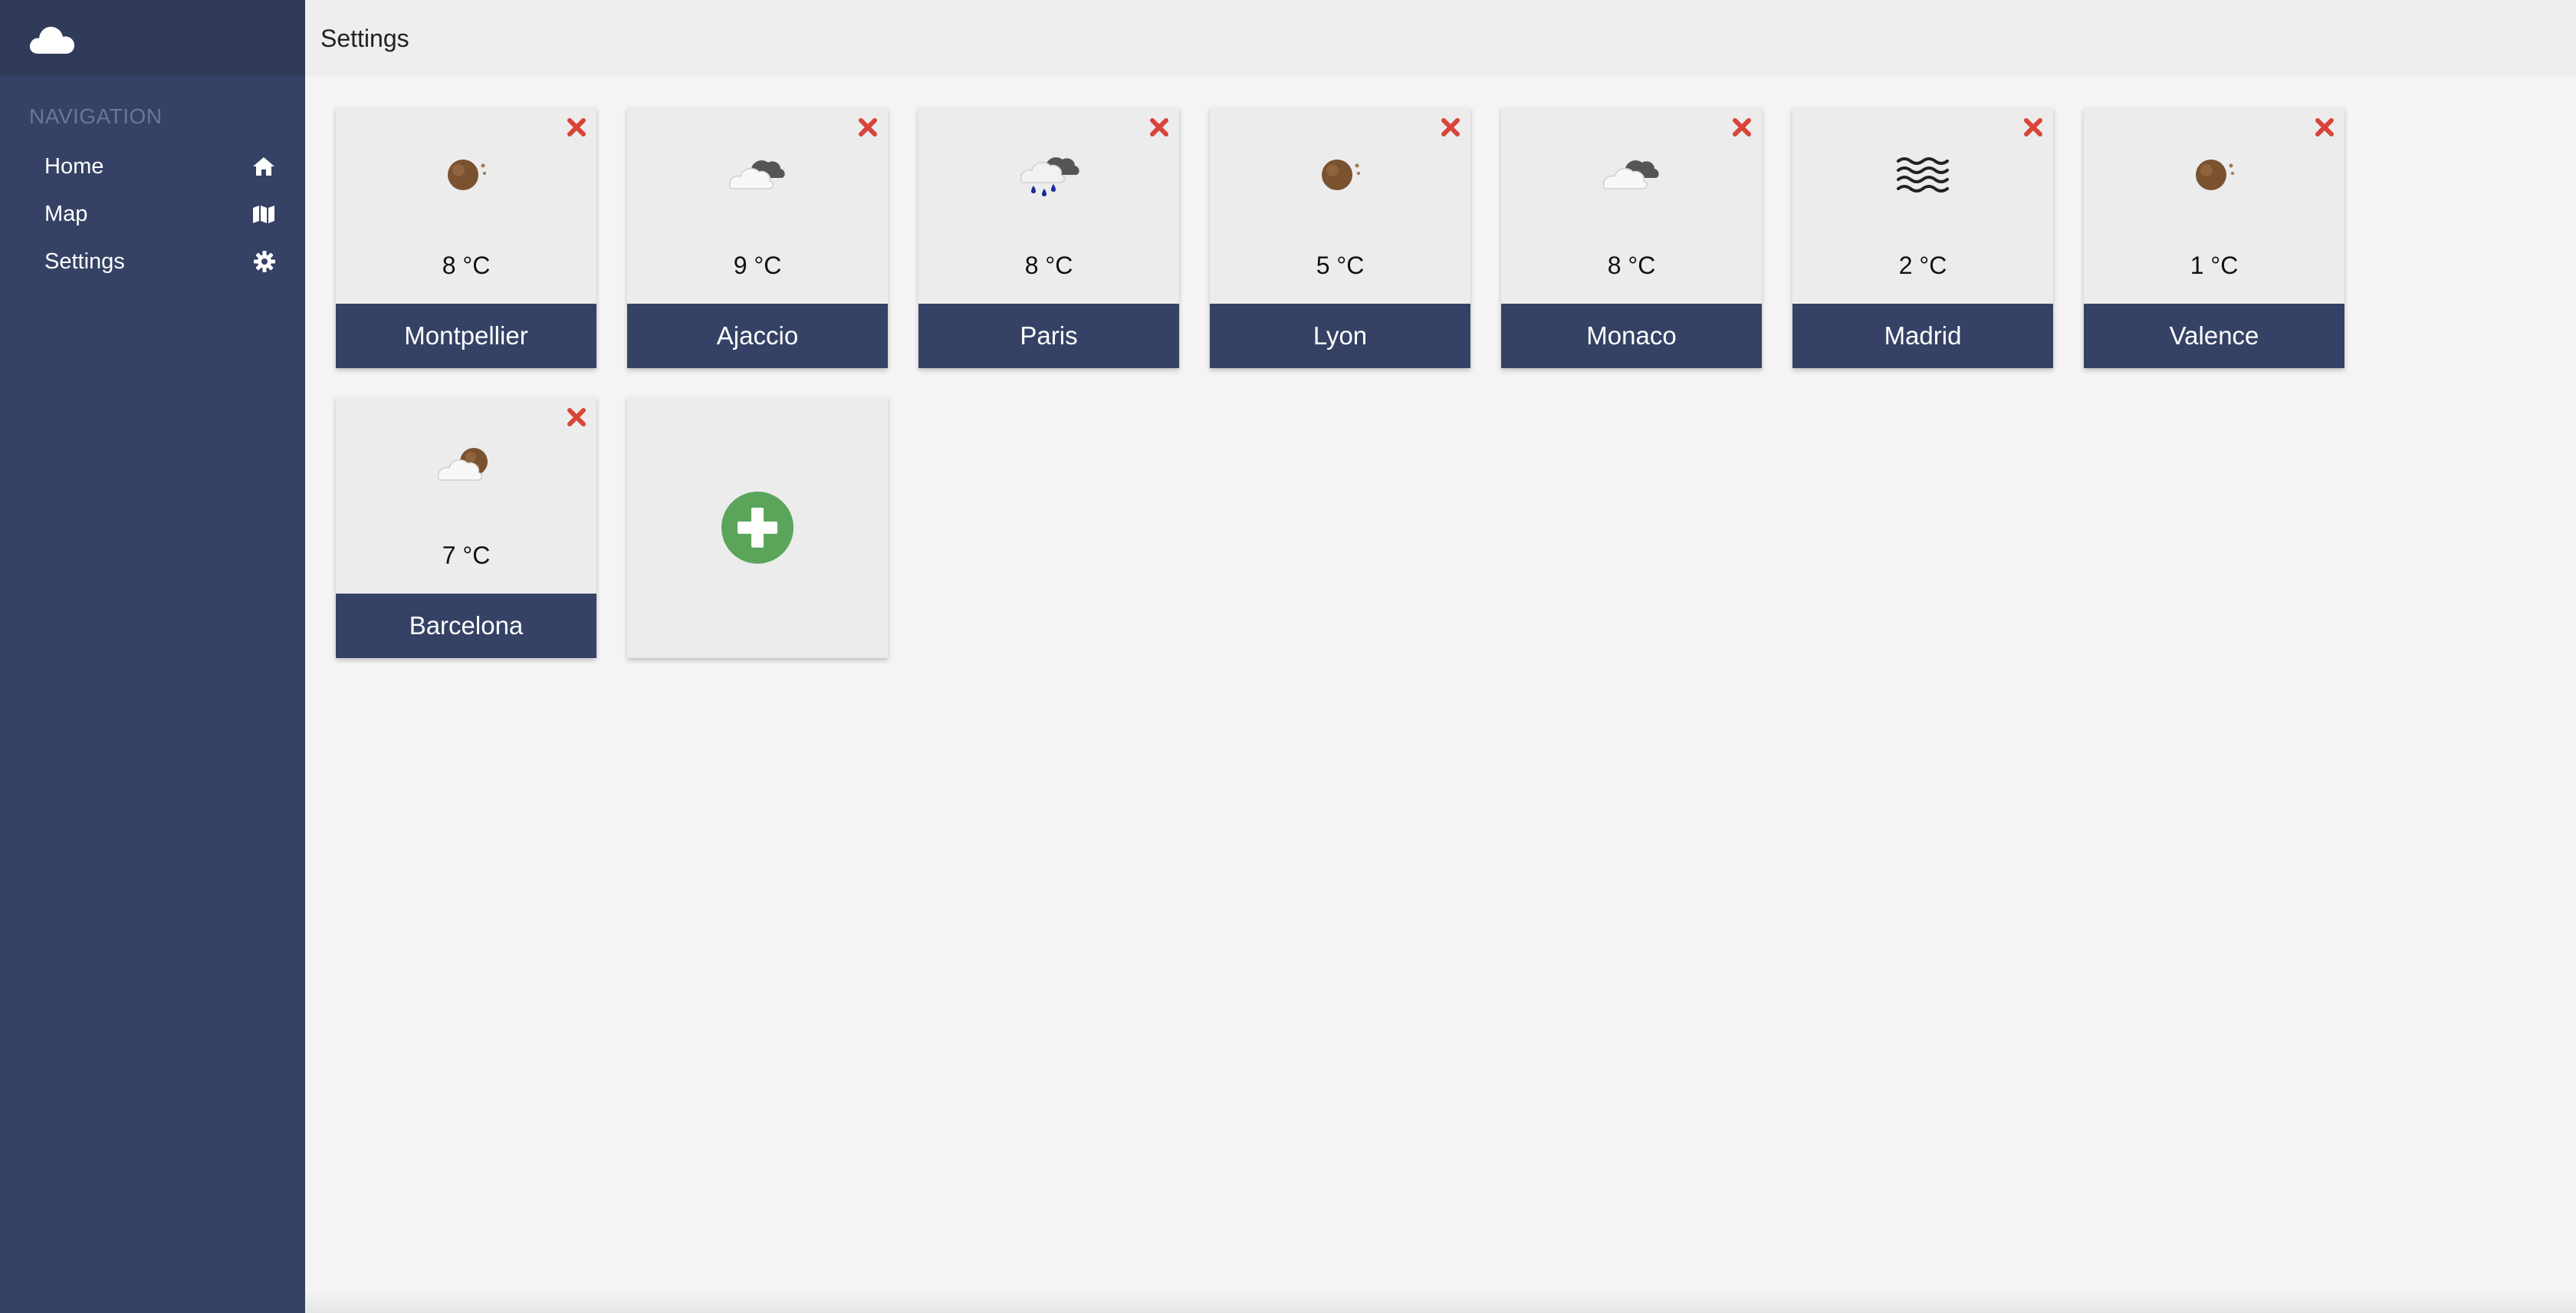  What do you see at coordinates (466, 237) in the screenshot?
I see `city-card-montpellier: 8 °C Montpellier` at bounding box center [466, 237].